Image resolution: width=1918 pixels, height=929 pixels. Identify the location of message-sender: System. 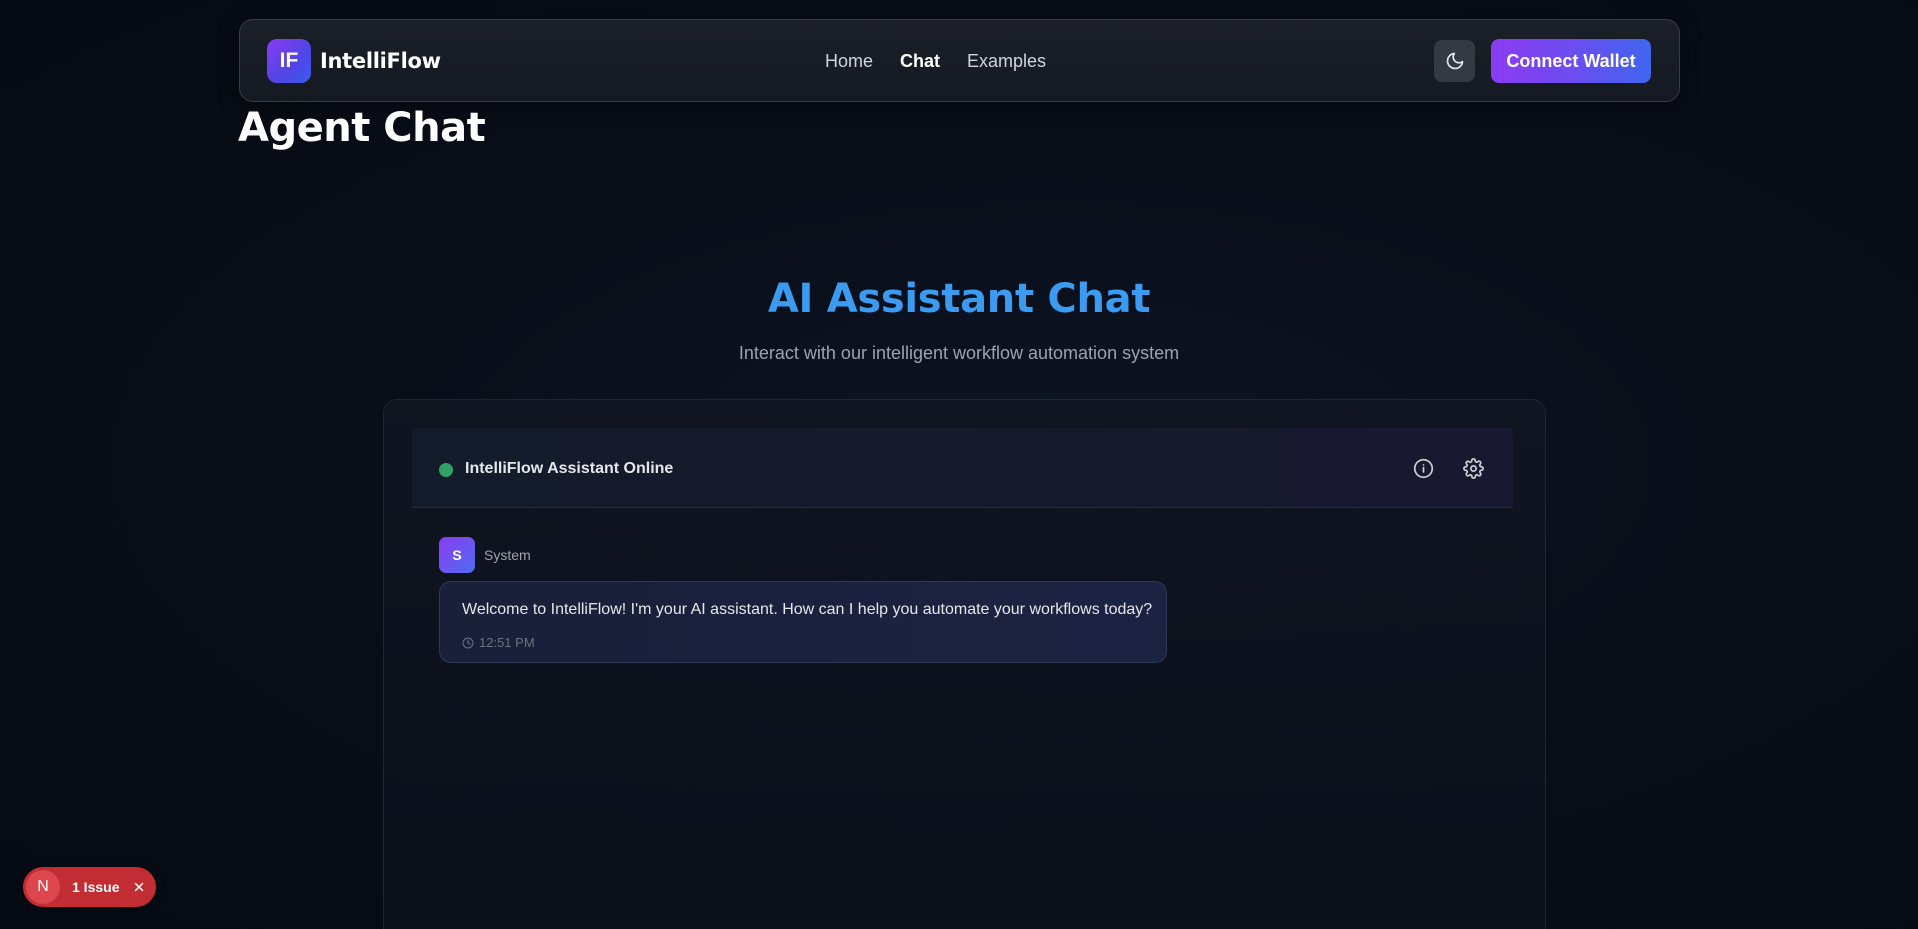
(507, 555).